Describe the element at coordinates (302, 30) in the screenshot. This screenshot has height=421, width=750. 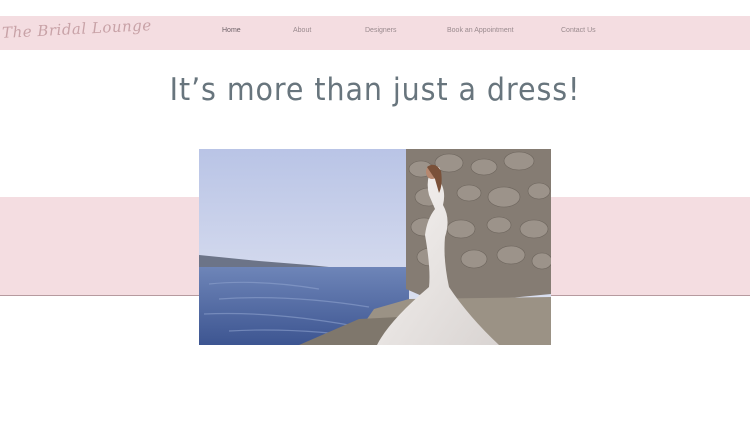
I see `nav-item-about: About` at that location.